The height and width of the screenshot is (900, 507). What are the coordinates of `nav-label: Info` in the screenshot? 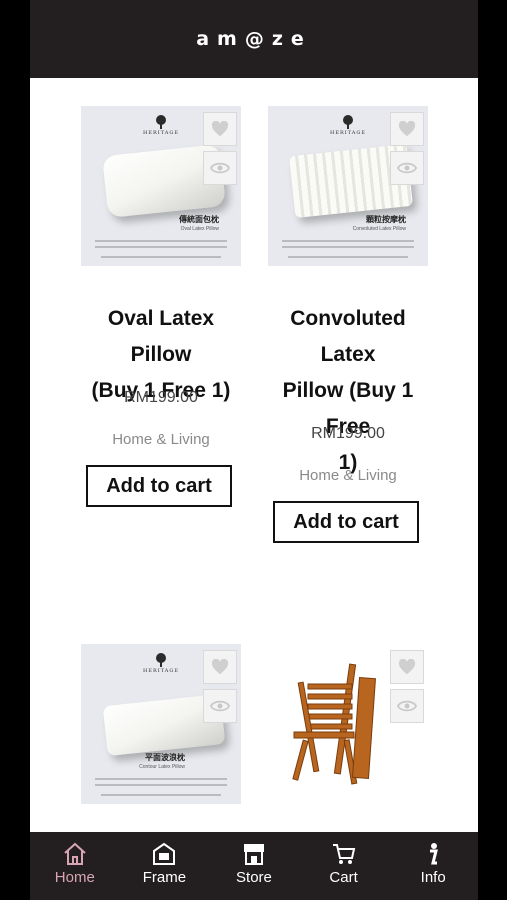 It's located at (433, 877).